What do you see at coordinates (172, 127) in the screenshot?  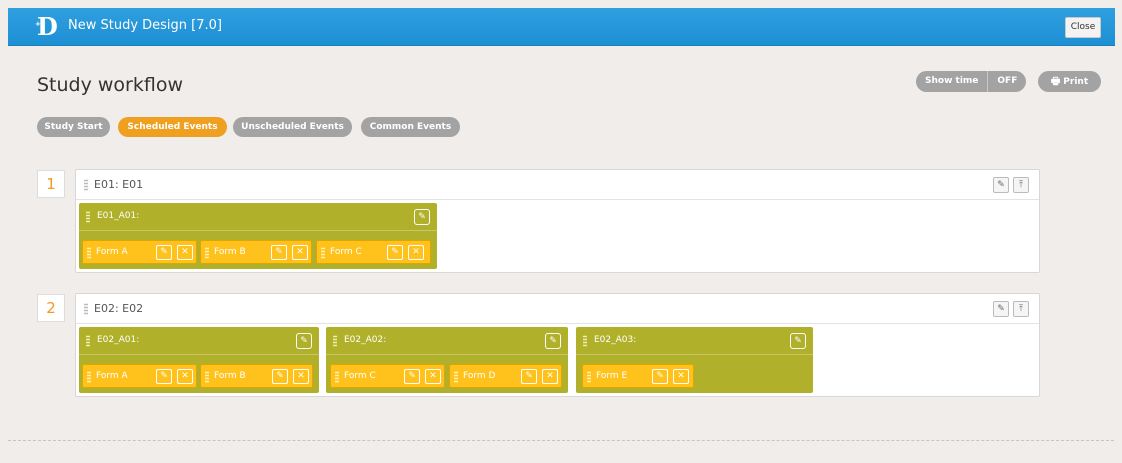 I see `tab-scheduled-events: Scheduled Events` at bounding box center [172, 127].